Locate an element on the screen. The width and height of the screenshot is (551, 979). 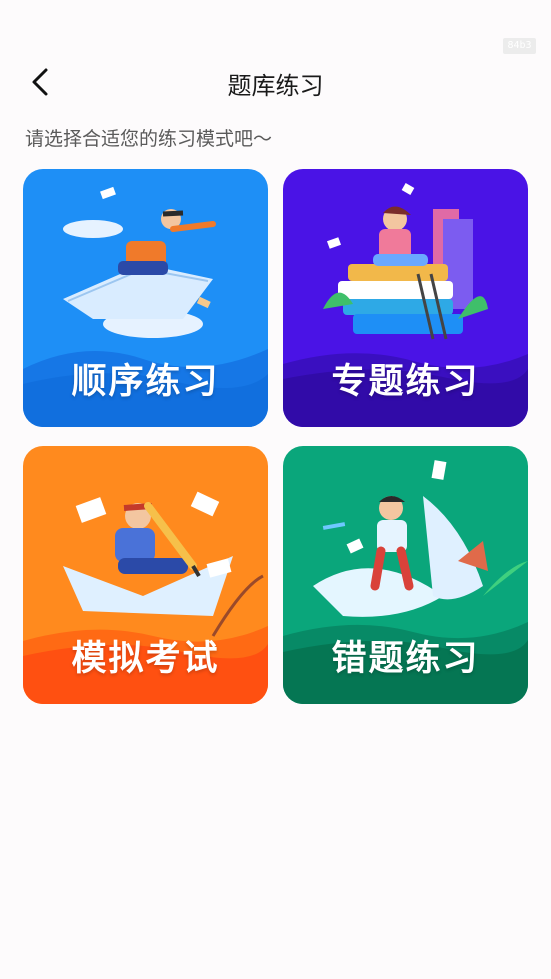
mock-exam-label: 模拟考试 is located at coordinates (145, 659).